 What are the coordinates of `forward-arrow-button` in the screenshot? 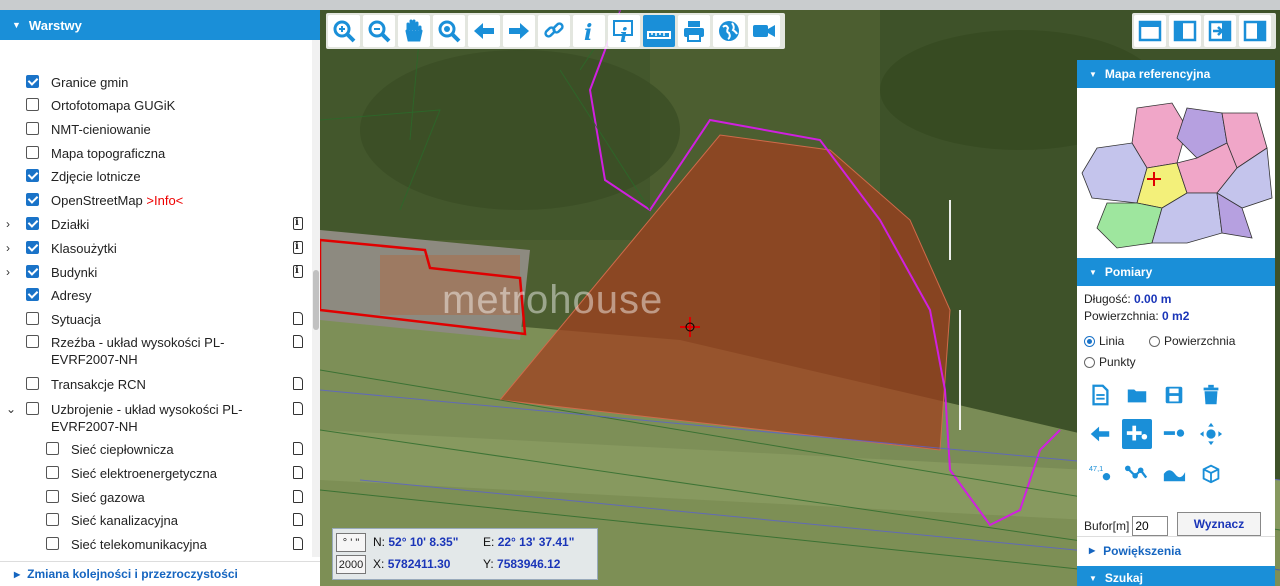 It's located at (519, 31).